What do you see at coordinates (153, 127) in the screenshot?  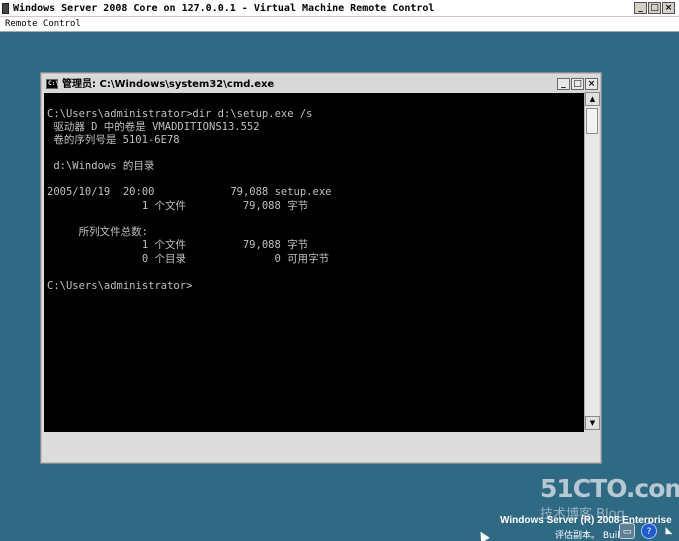 I see `console-line: 驱动器 D 中的卷是 VMADDITIONS13.552` at bounding box center [153, 127].